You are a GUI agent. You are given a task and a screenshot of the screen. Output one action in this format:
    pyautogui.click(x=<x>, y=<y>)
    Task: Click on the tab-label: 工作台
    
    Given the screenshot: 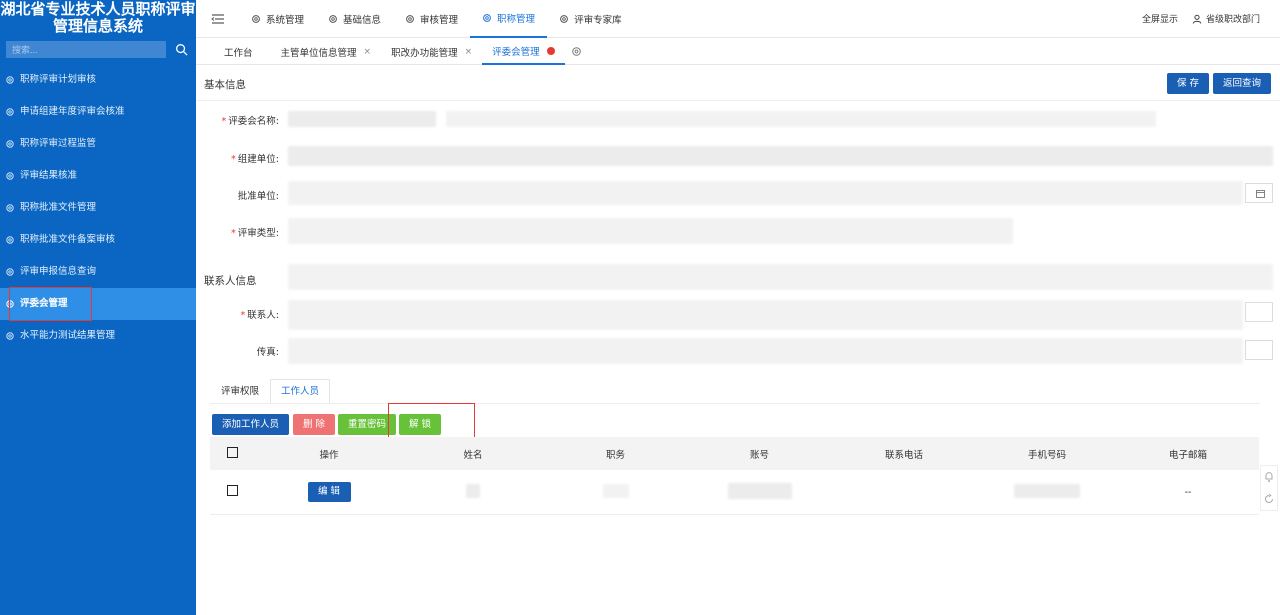 What is the action you would take?
    pyautogui.click(x=238, y=53)
    